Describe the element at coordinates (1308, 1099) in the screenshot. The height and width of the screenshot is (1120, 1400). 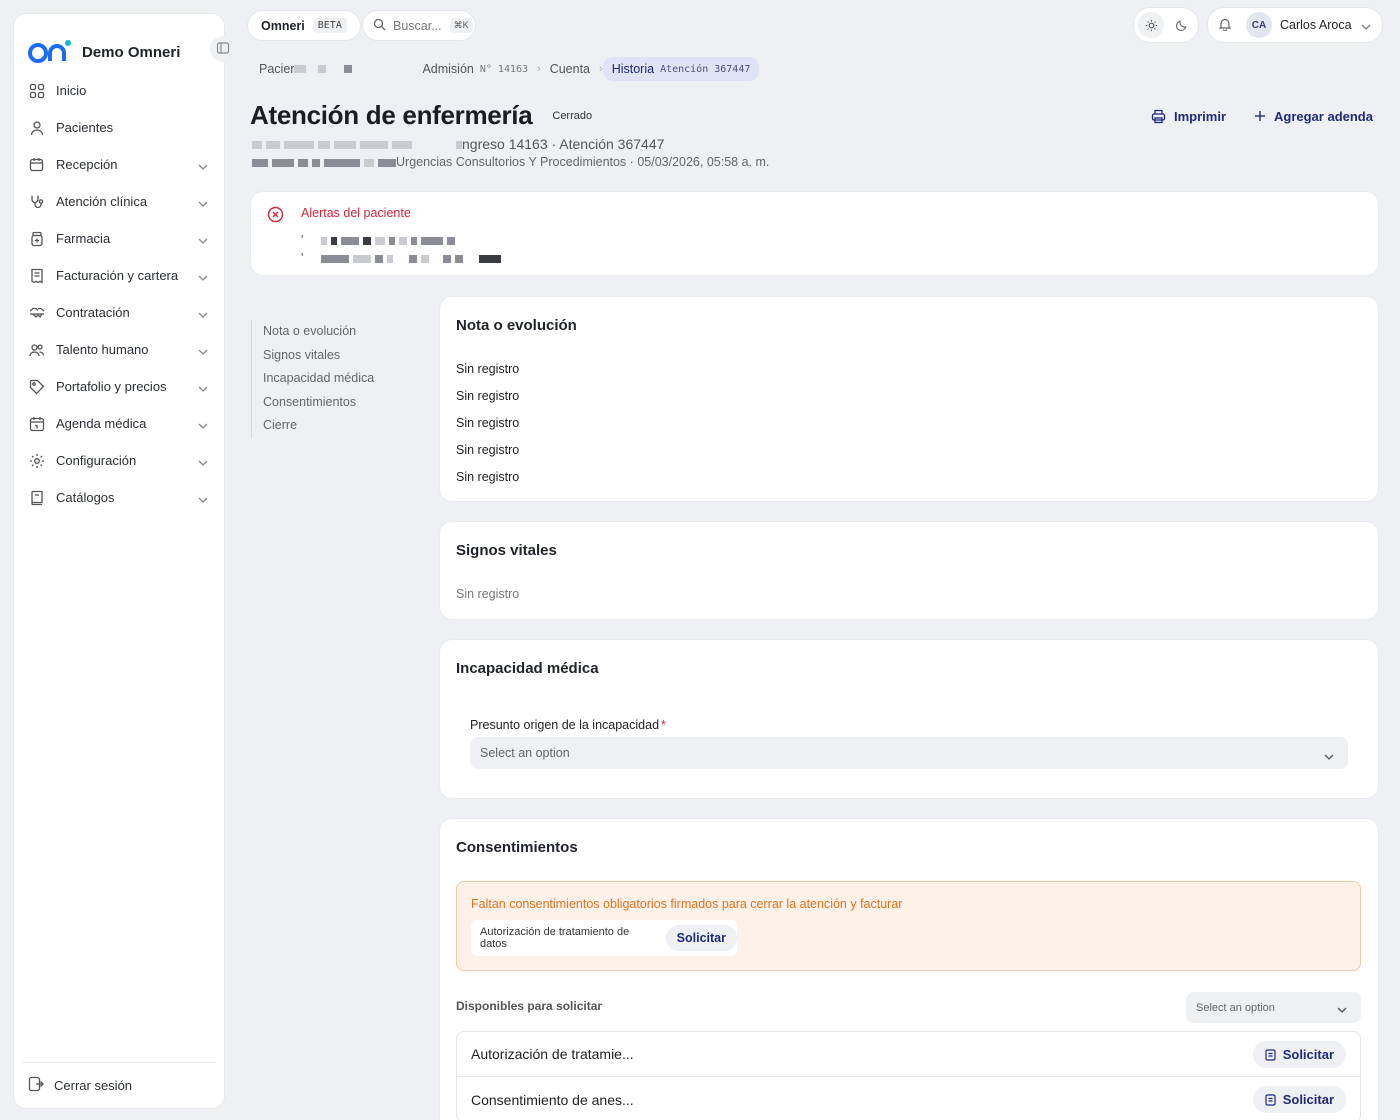
I see `request-label: Solicitar` at that location.